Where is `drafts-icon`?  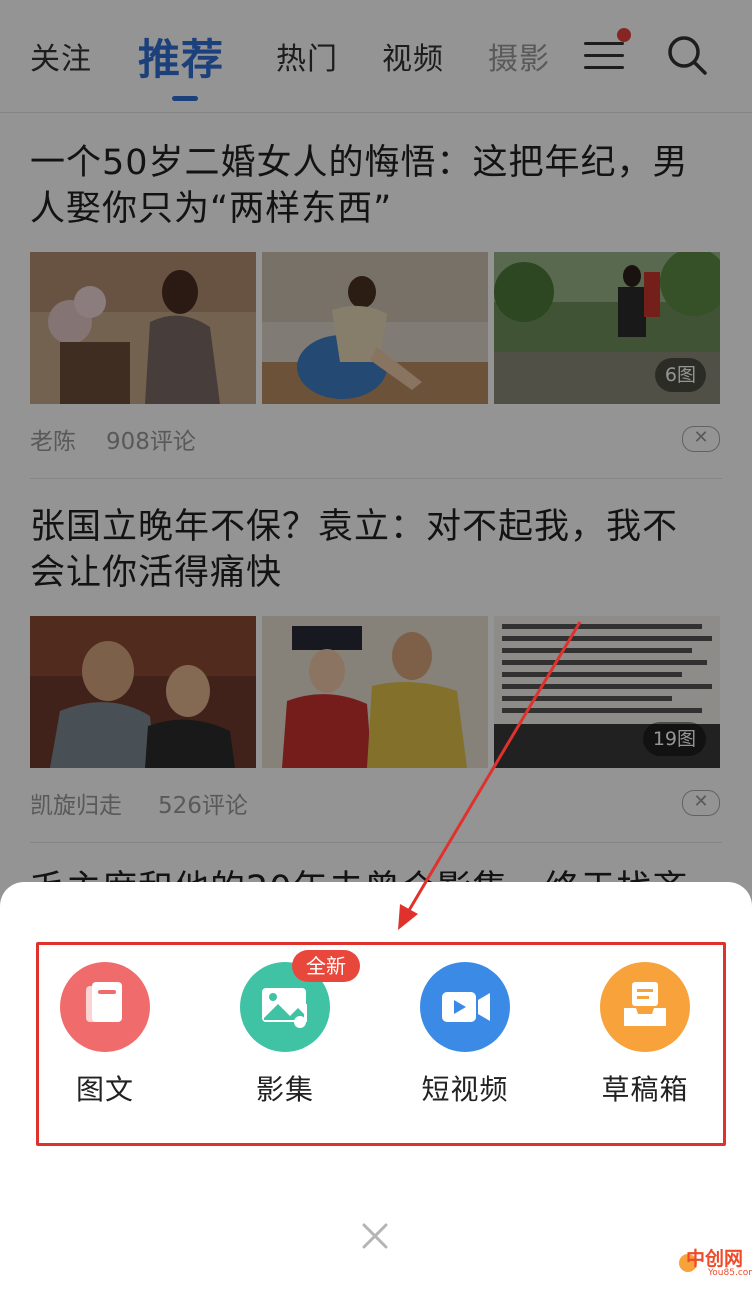 drafts-icon is located at coordinates (645, 1007).